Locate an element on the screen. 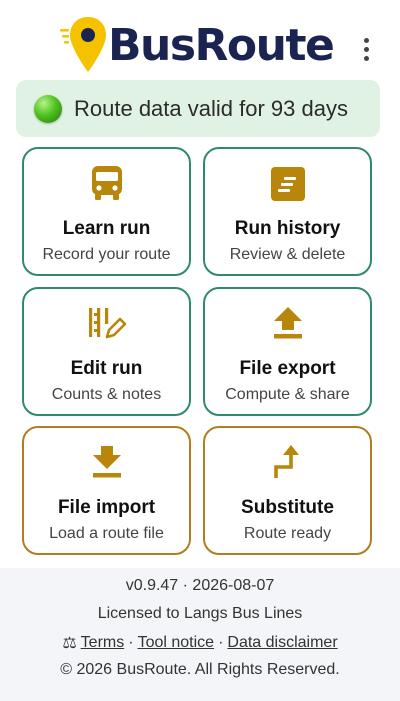 Image resolution: width=400 pixels, height=701 pixels. learn-run-button: Learn run Record your route is located at coordinates (106, 211).